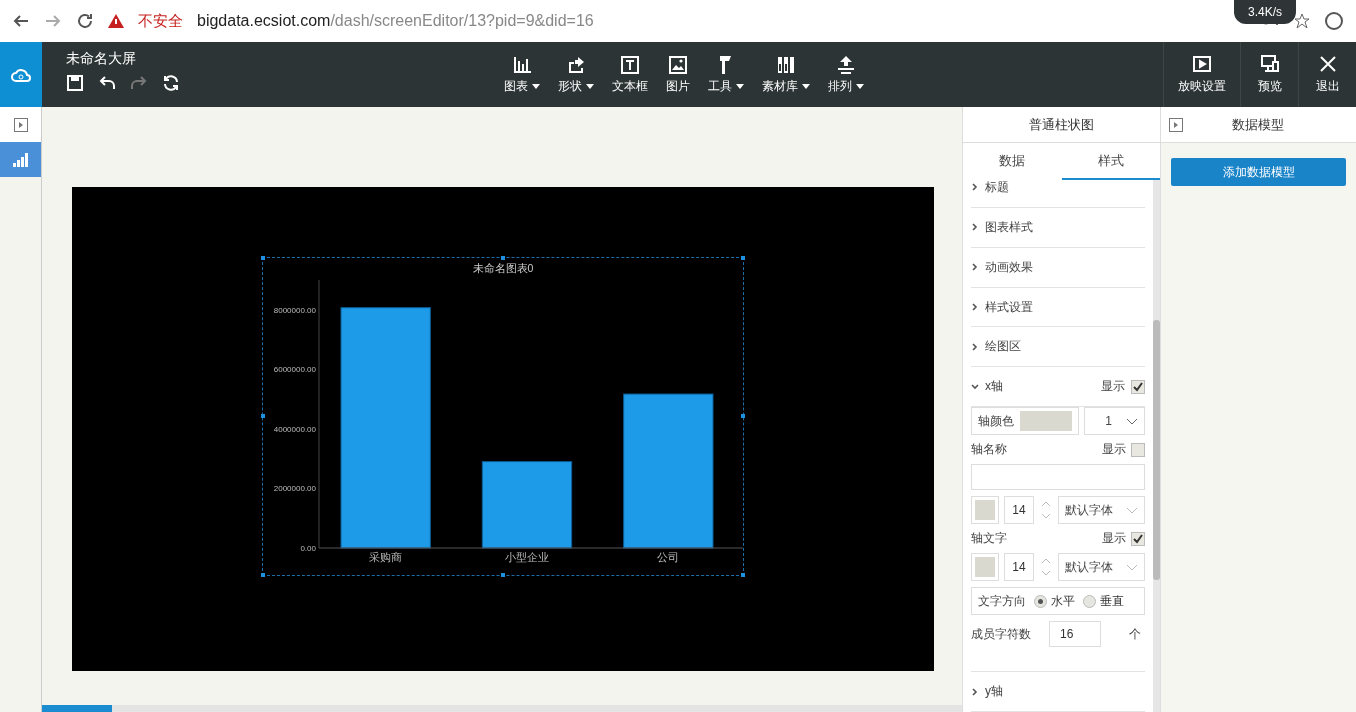  I want to click on input-field, so click(1058, 477).